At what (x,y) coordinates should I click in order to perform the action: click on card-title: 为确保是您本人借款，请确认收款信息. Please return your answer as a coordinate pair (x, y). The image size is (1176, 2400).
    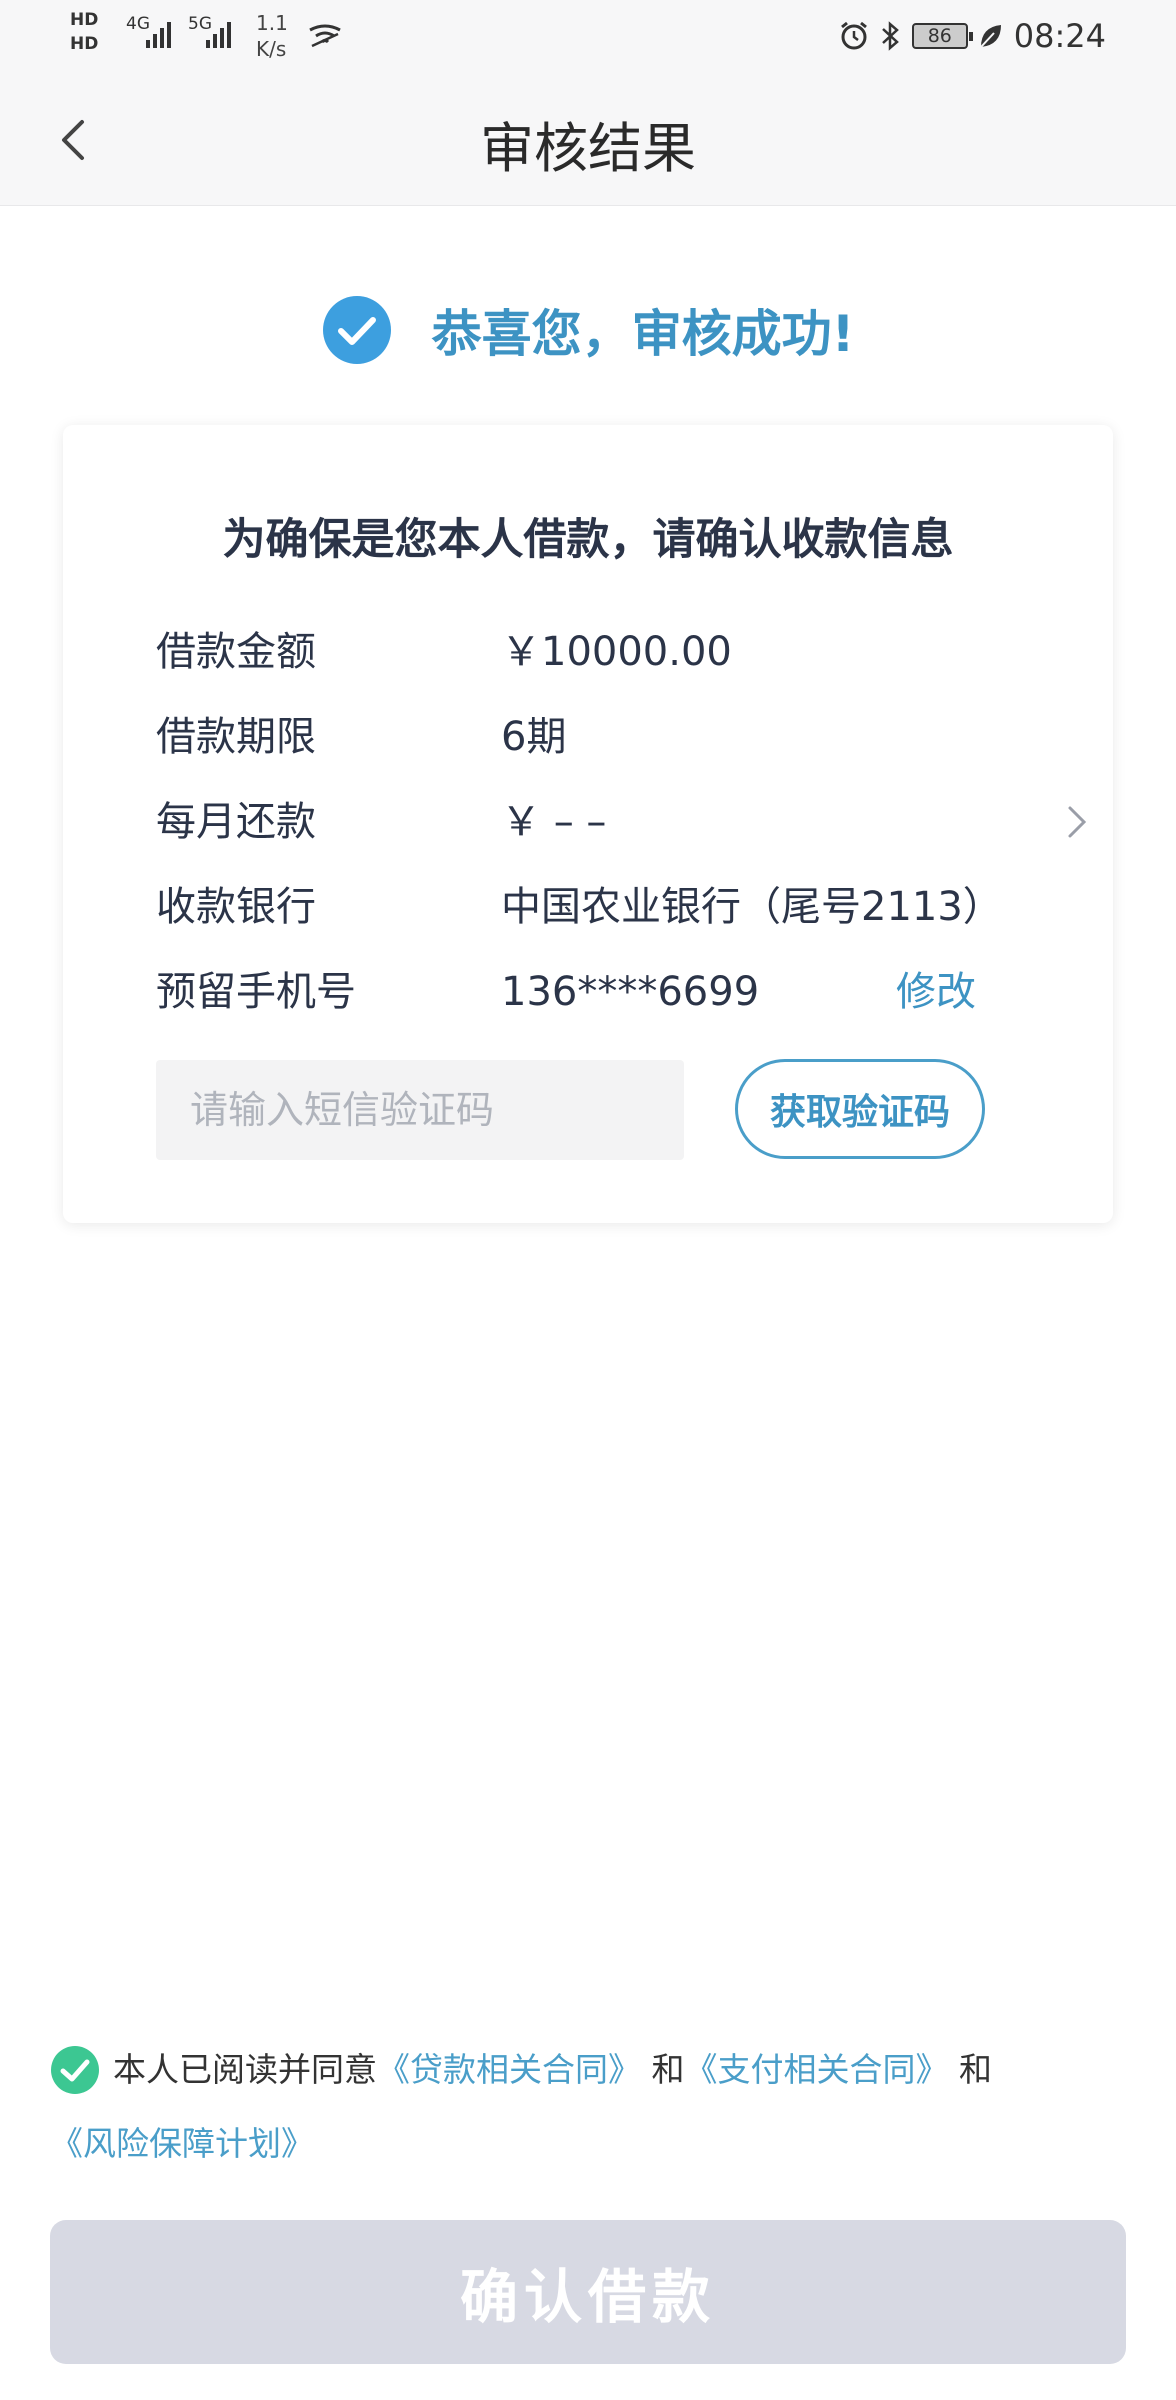
    Looking at the image, I should click on (588, 540).